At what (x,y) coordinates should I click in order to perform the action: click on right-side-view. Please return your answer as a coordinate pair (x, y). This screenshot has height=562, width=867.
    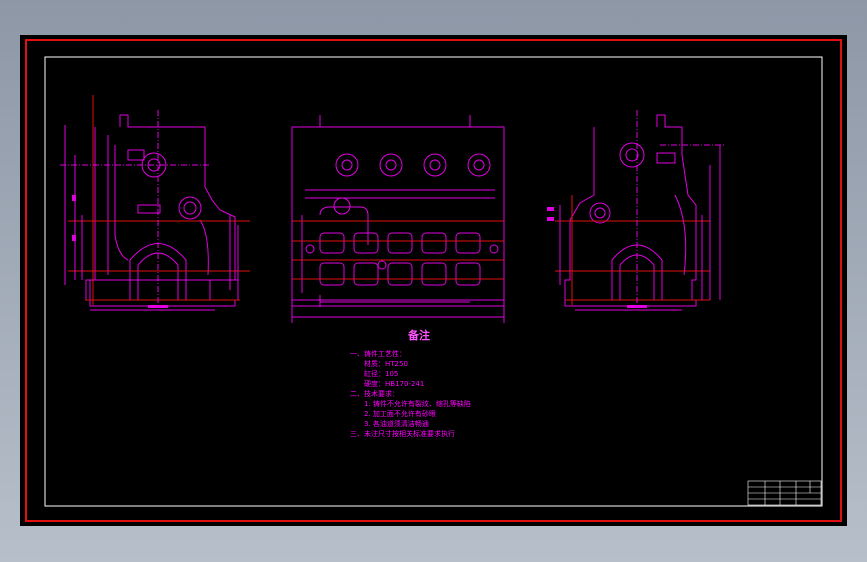
    Looking at the image, I should click on (636, 210).